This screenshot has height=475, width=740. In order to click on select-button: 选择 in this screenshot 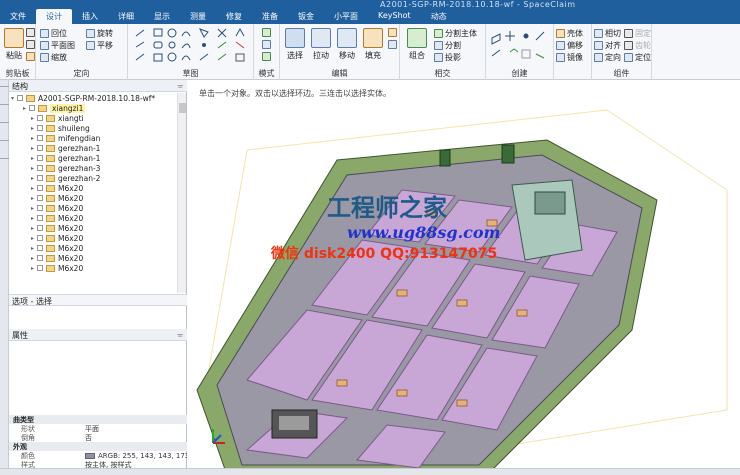, I will do `click(295, 43)`.